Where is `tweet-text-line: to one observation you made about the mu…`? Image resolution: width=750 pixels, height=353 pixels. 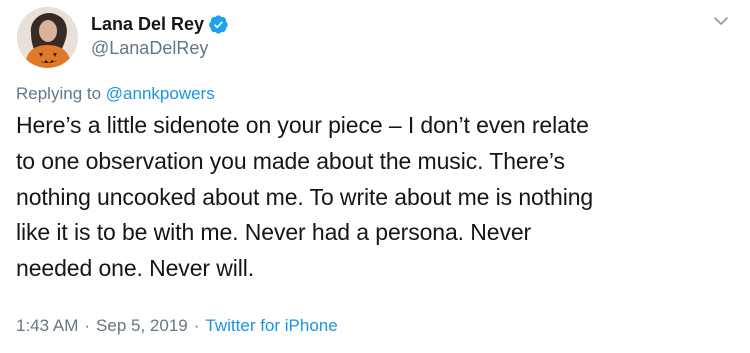
tweet-text-line: to one observation you made about the mu… is located at coordinates (290, 160).